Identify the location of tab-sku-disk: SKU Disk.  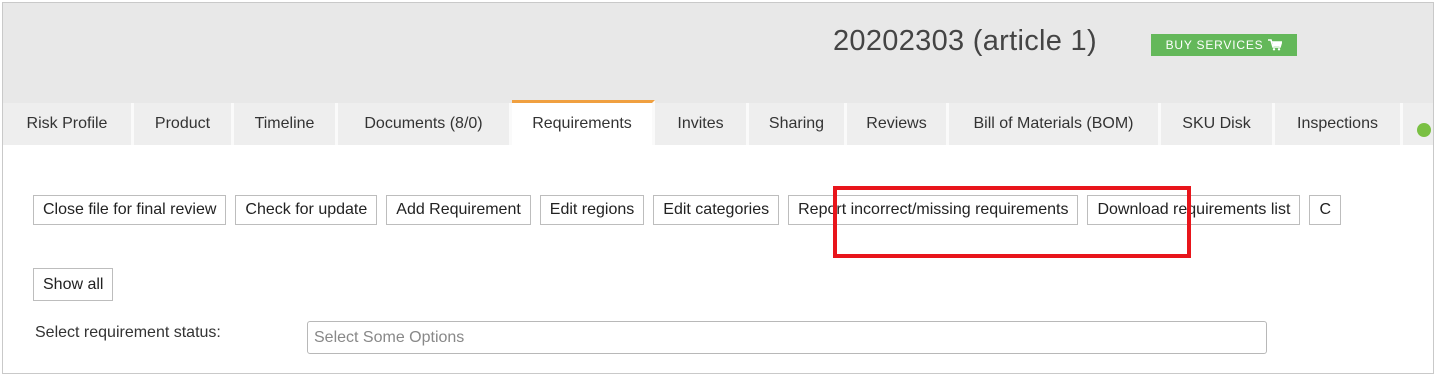
(1218, 124).